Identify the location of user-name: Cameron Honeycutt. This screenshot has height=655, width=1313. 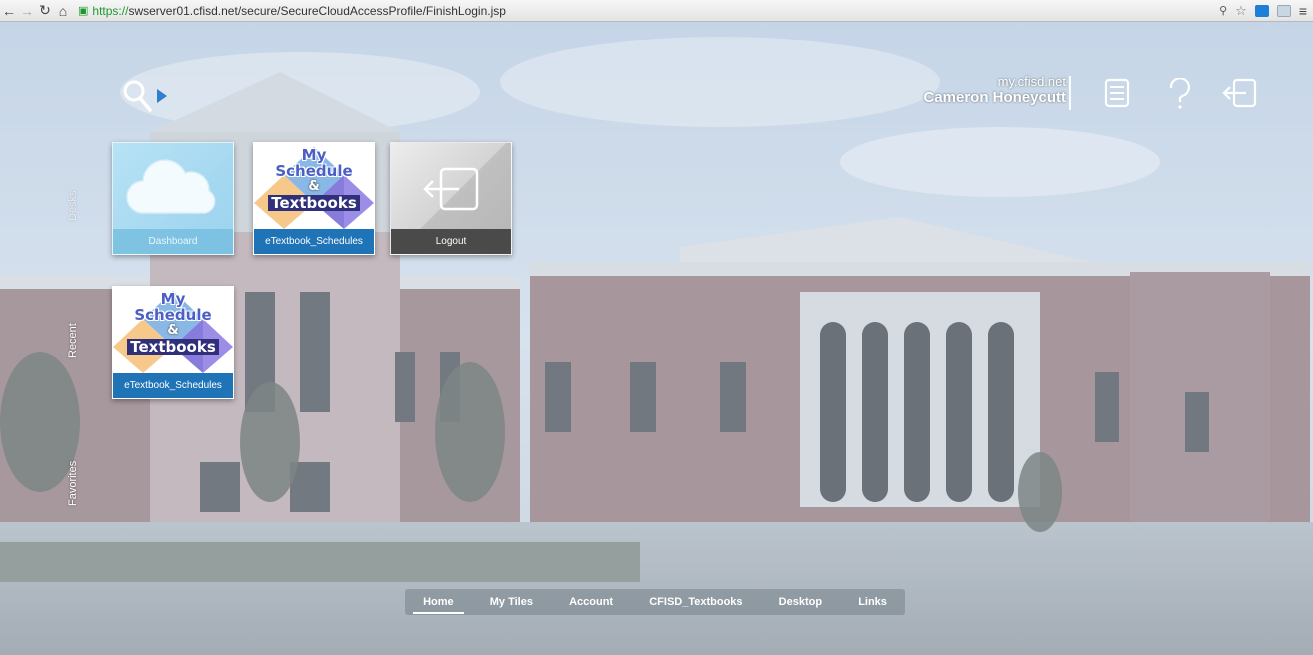
(994, 97).